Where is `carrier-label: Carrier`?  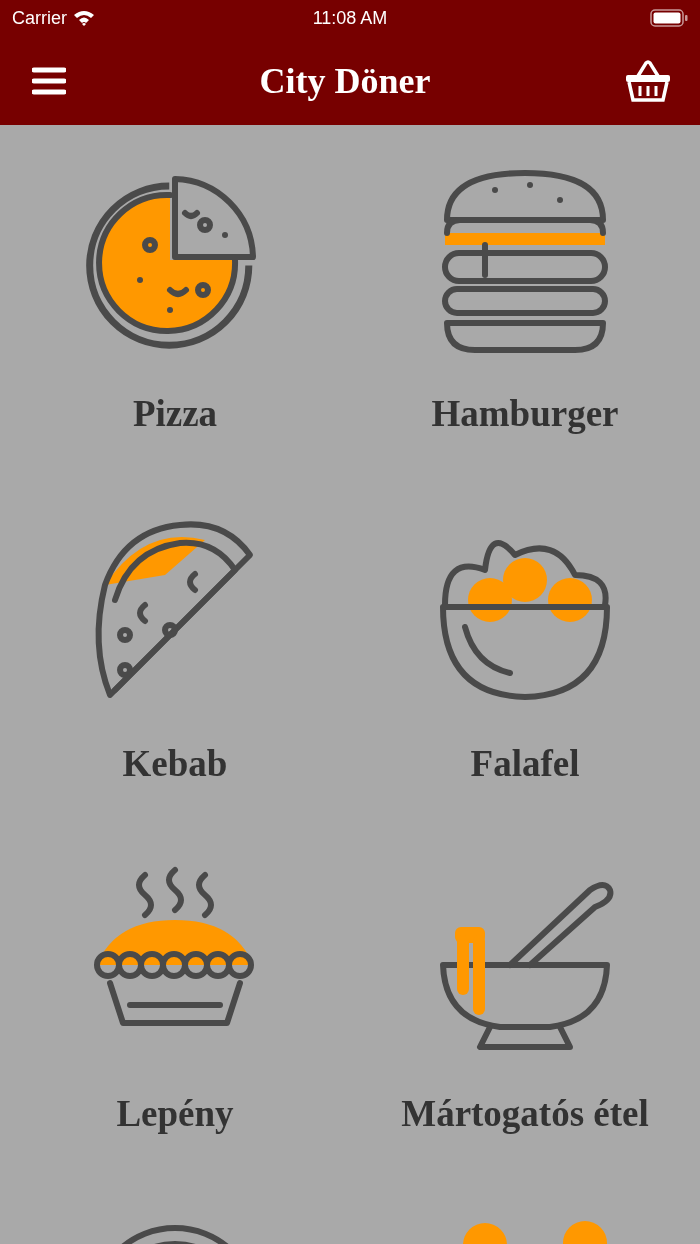
carrier-label: Carrier is located at coordinates (39, 18).